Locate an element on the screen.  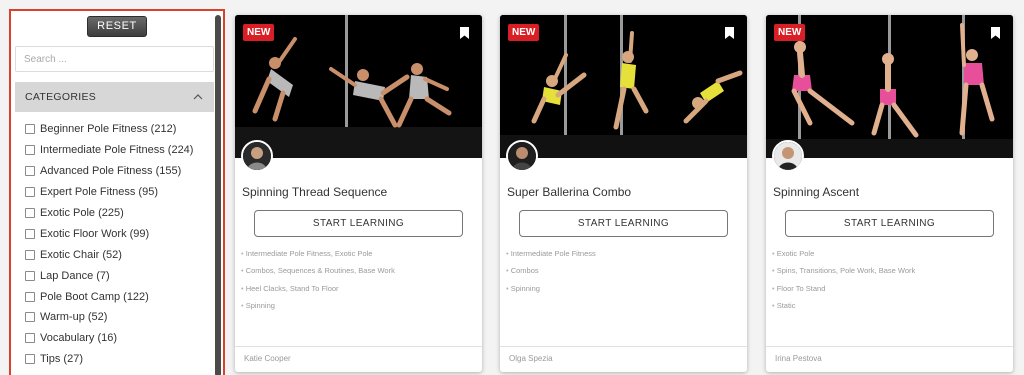
reset-button: RESET is located at coordinates (117, 26).